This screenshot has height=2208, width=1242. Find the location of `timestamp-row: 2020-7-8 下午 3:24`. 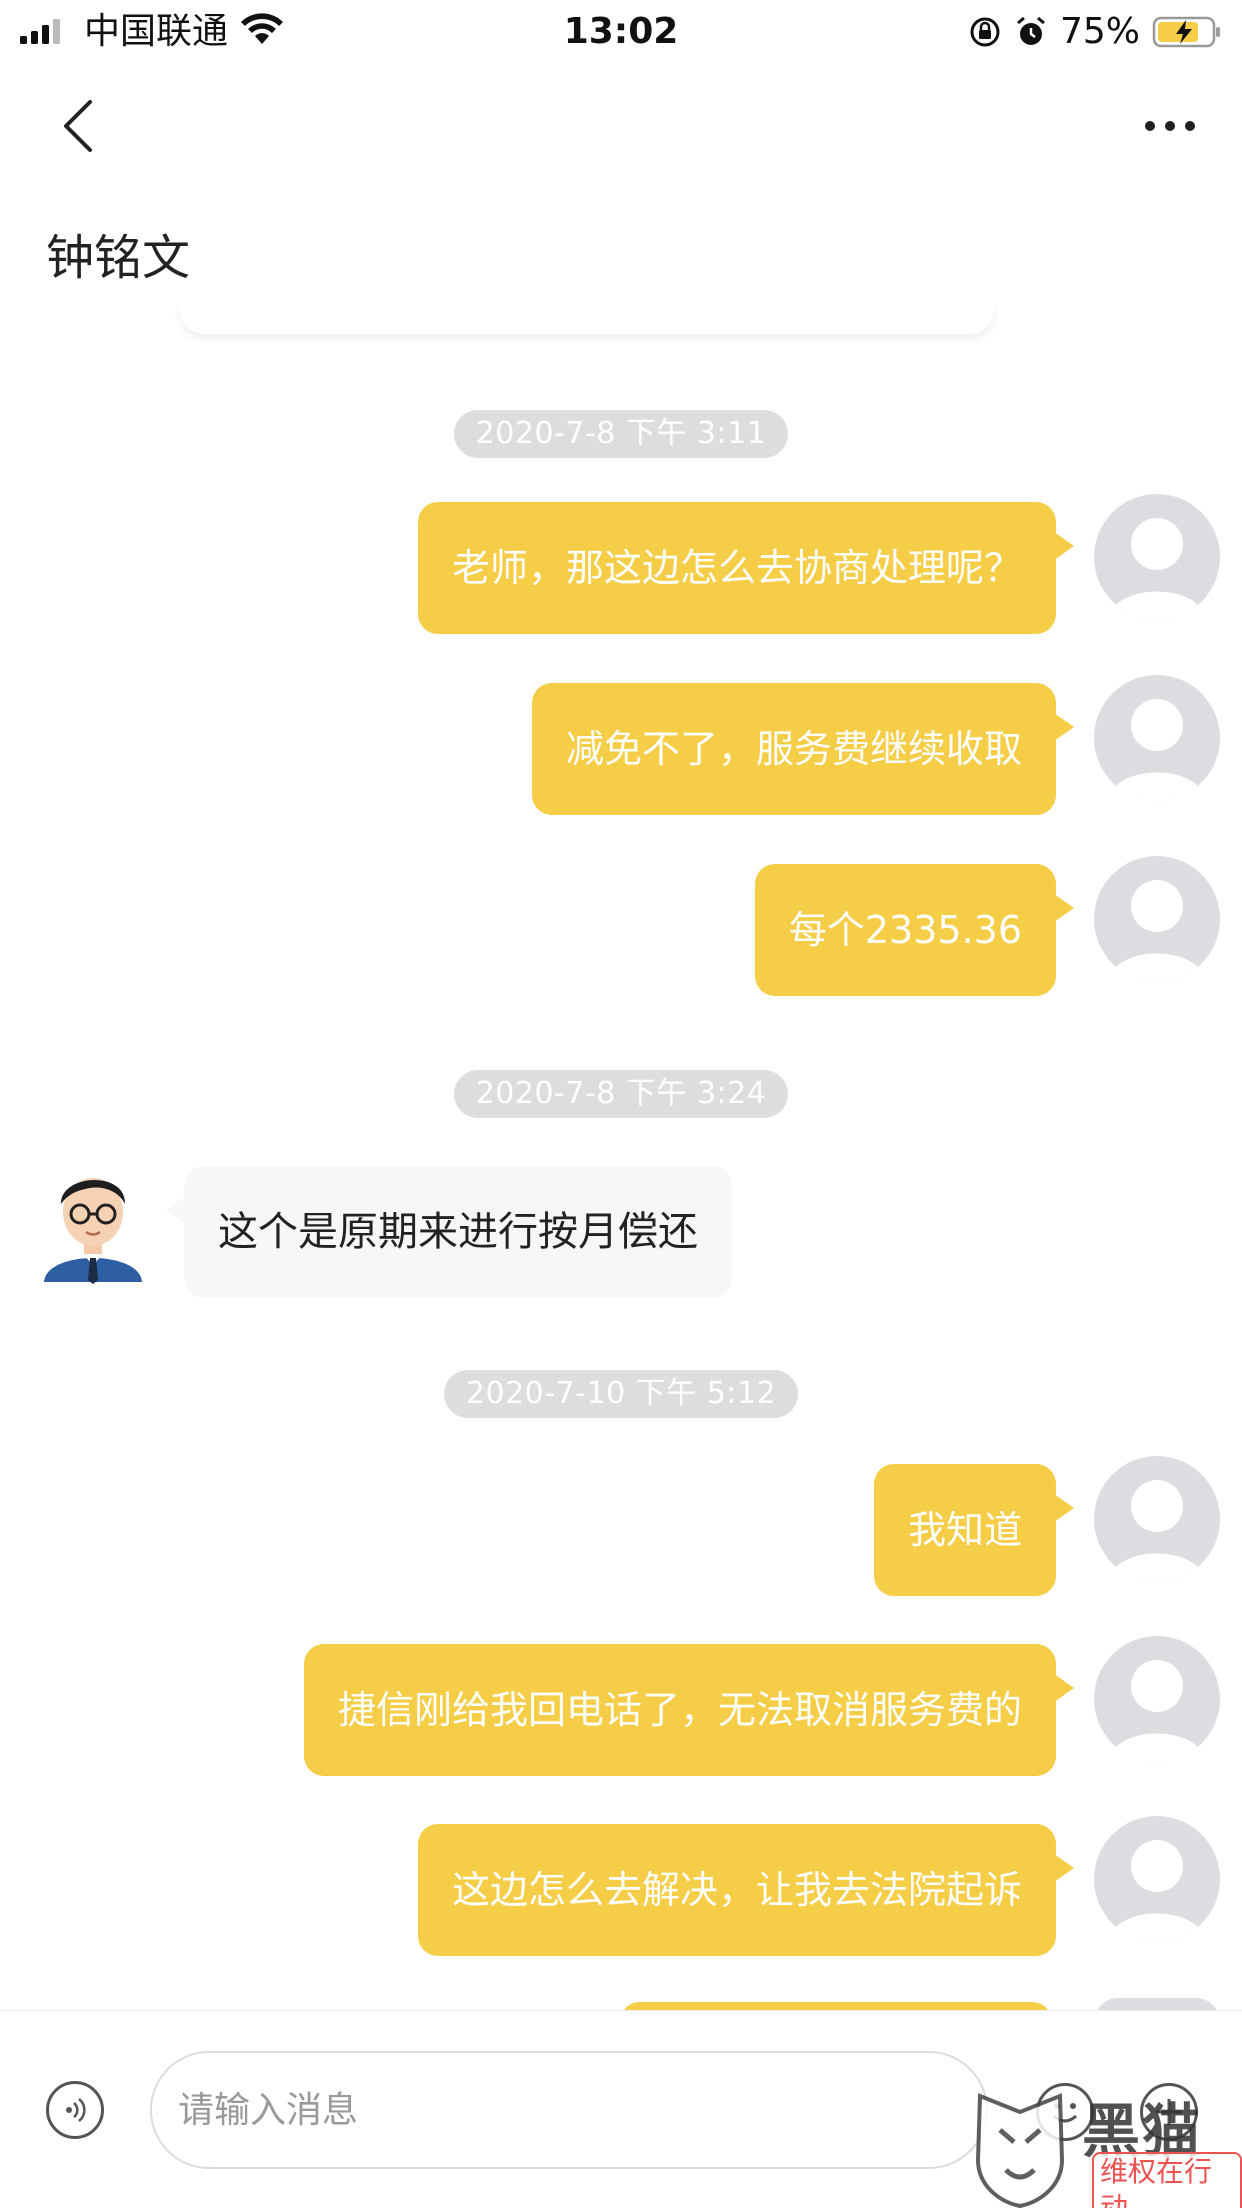

timestamp-row: 2020-7-8 下午 3:24 is located at coordinates (621, 1094).